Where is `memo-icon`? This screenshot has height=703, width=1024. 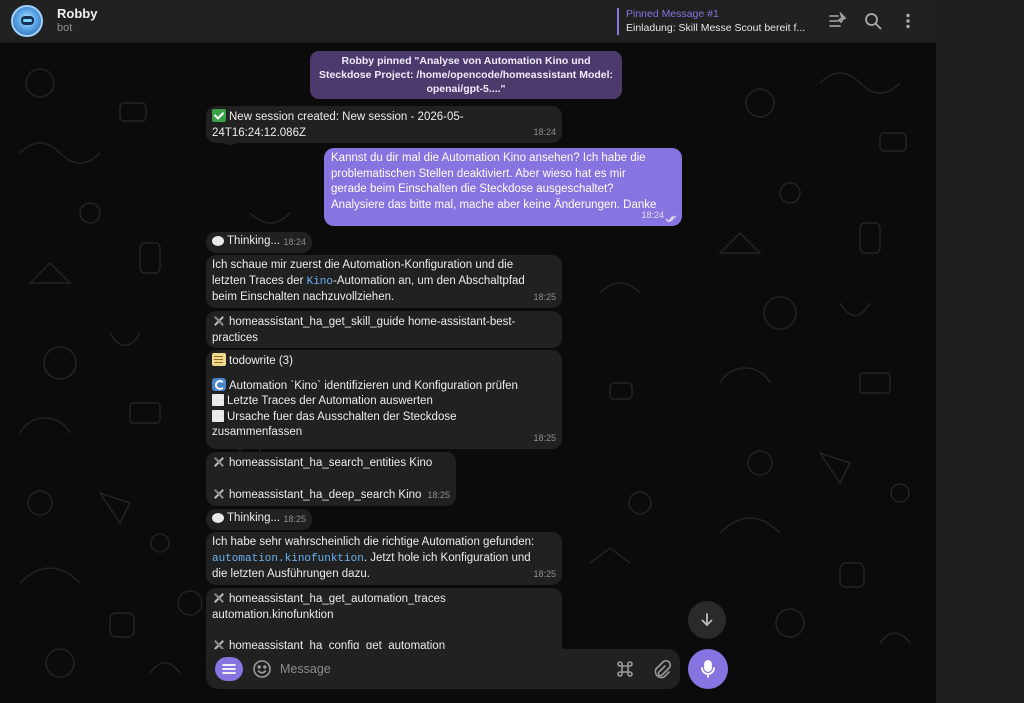
memo-icon is located at coordinates (219, 359).